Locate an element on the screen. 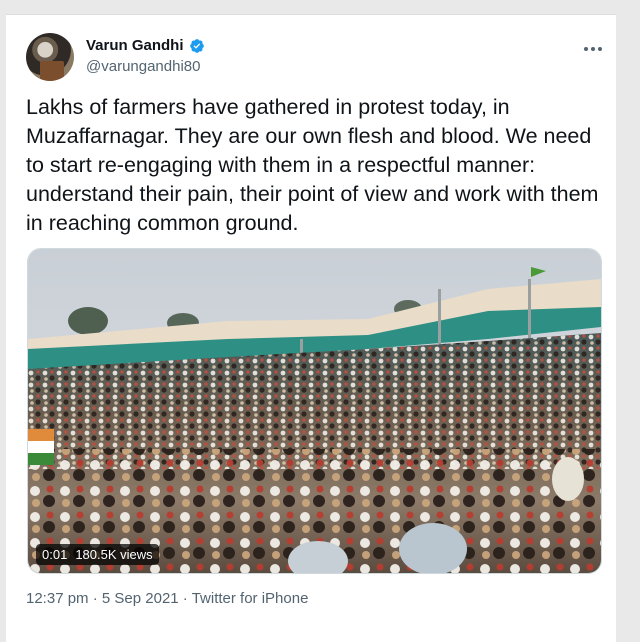  author-info: Varun Gandhi @varungandhi80 is located at coordinates (145, 56).